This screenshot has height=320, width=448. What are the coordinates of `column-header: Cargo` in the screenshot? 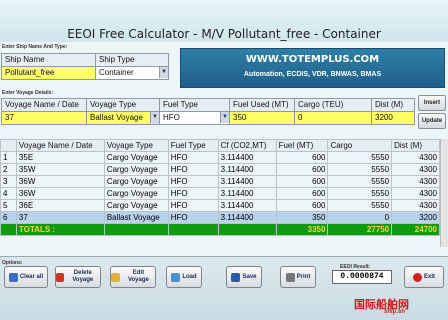 It's located at (360, 145).